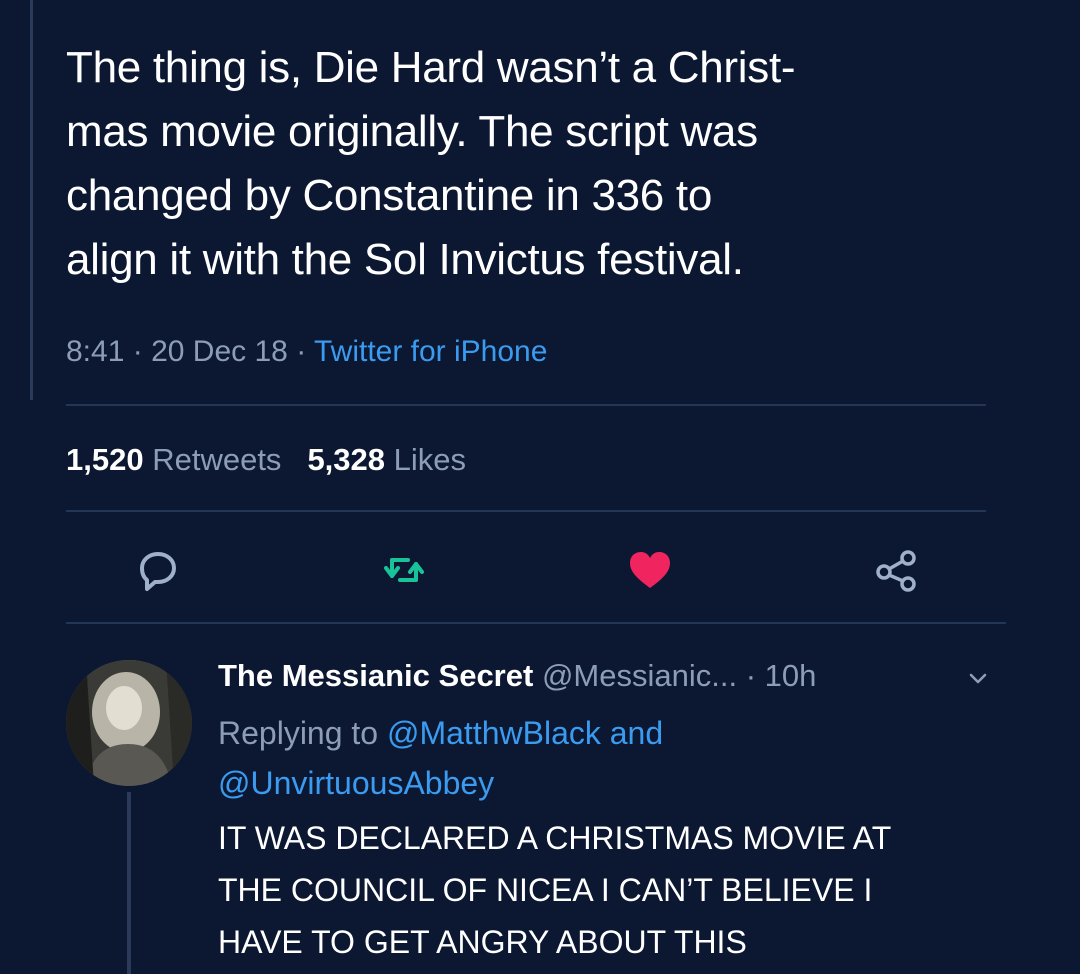 Image resolution: width=1080 pixels, height=974 pixels. Describe the element at coordinates (494, 733) in the screenshot. I see `mention-link: @MatthwBlack` at that location.